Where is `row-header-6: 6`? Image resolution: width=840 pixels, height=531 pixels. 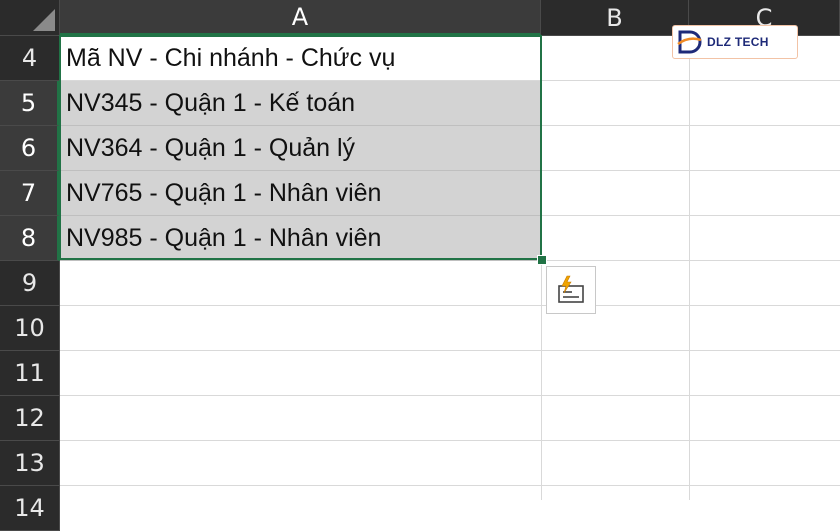
row-header-6: 6 is located at coordinates (30, 148).